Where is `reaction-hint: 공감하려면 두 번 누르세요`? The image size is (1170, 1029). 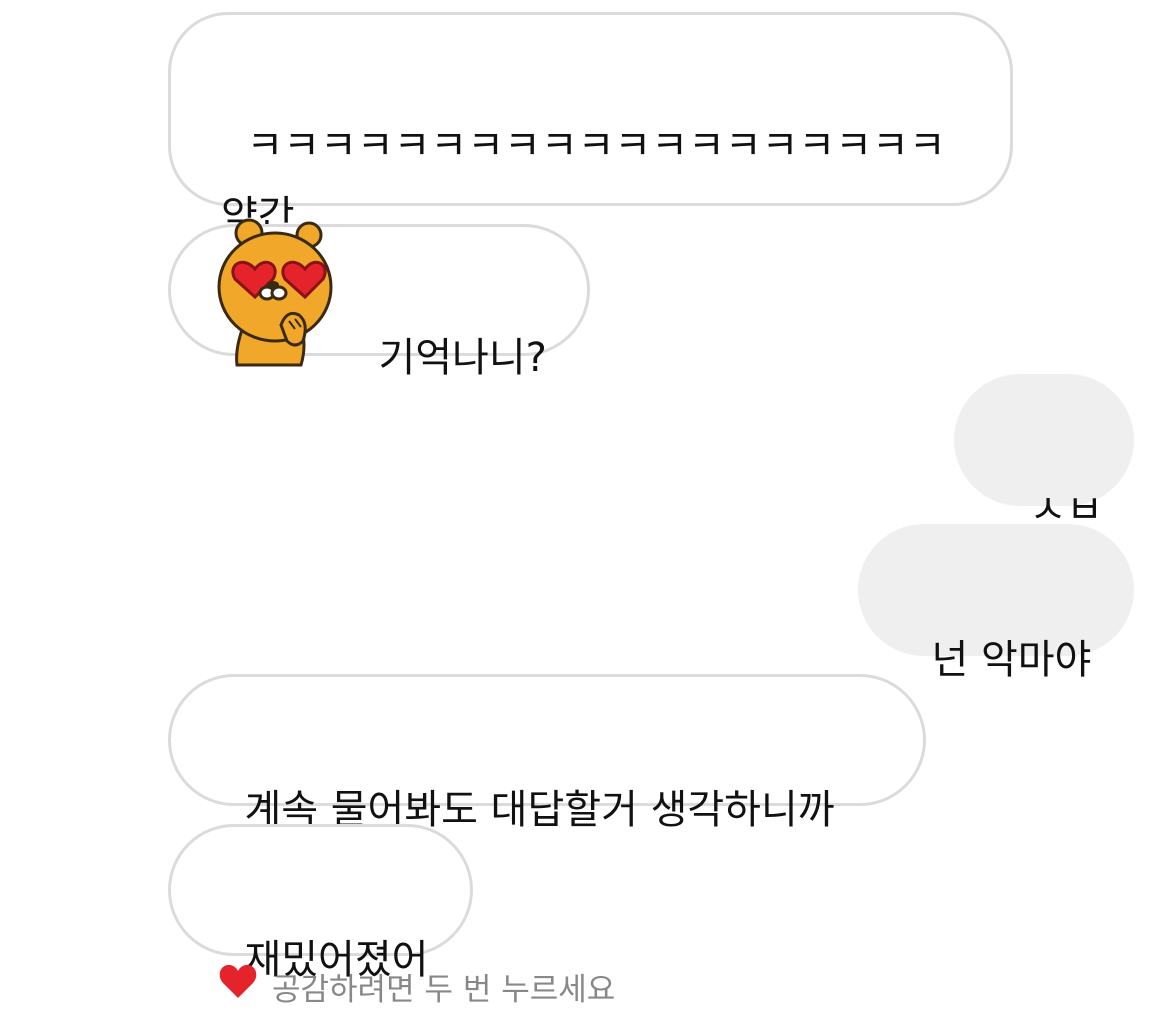 reaction-hint: 공감하려면 두 번 누르세요 is located at coordinates (416, 986).